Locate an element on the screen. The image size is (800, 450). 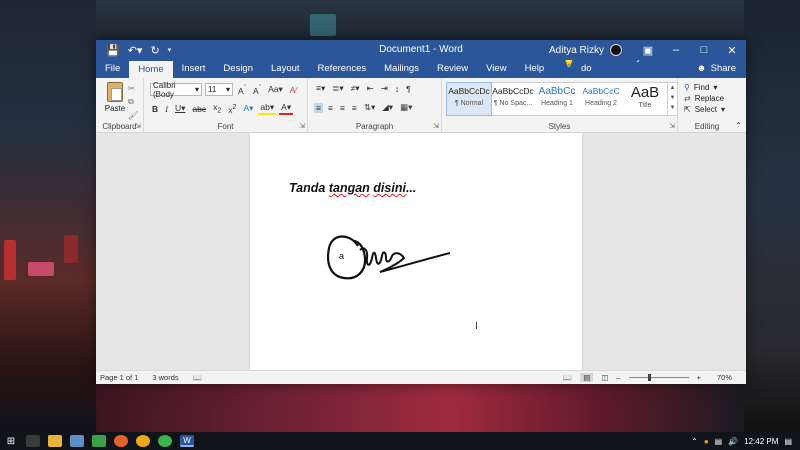
font-size-box: 11 ▾ is located at coordinates (219, 89).